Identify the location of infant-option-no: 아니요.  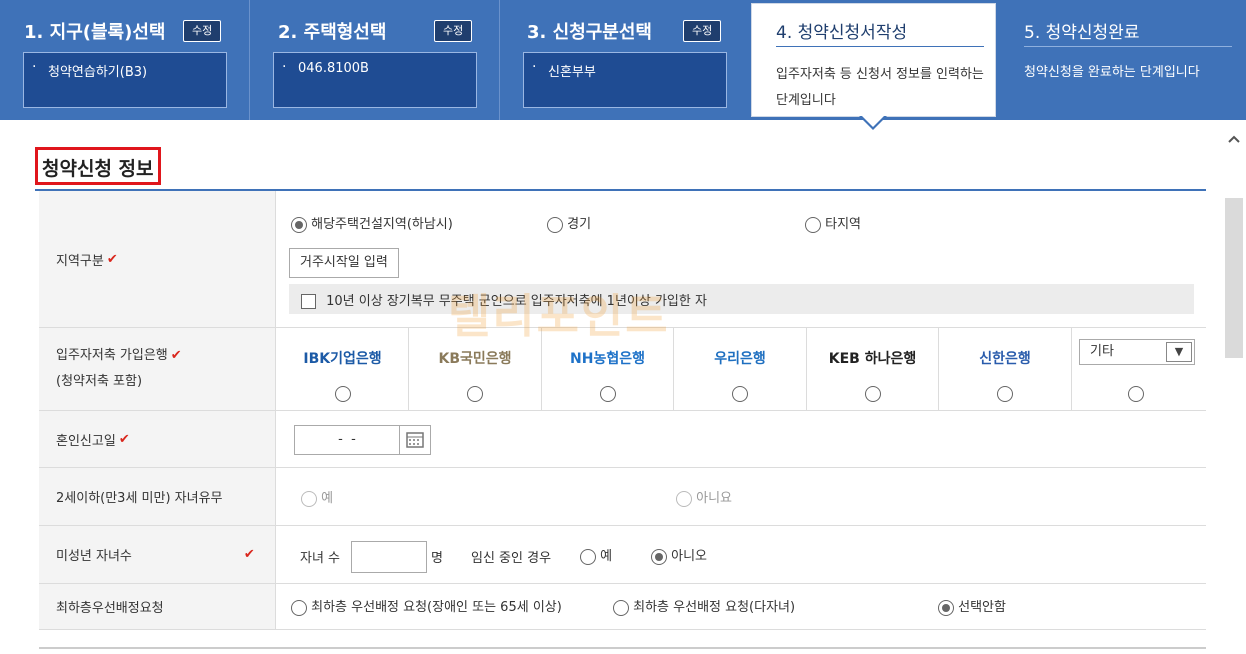
(704, 497).